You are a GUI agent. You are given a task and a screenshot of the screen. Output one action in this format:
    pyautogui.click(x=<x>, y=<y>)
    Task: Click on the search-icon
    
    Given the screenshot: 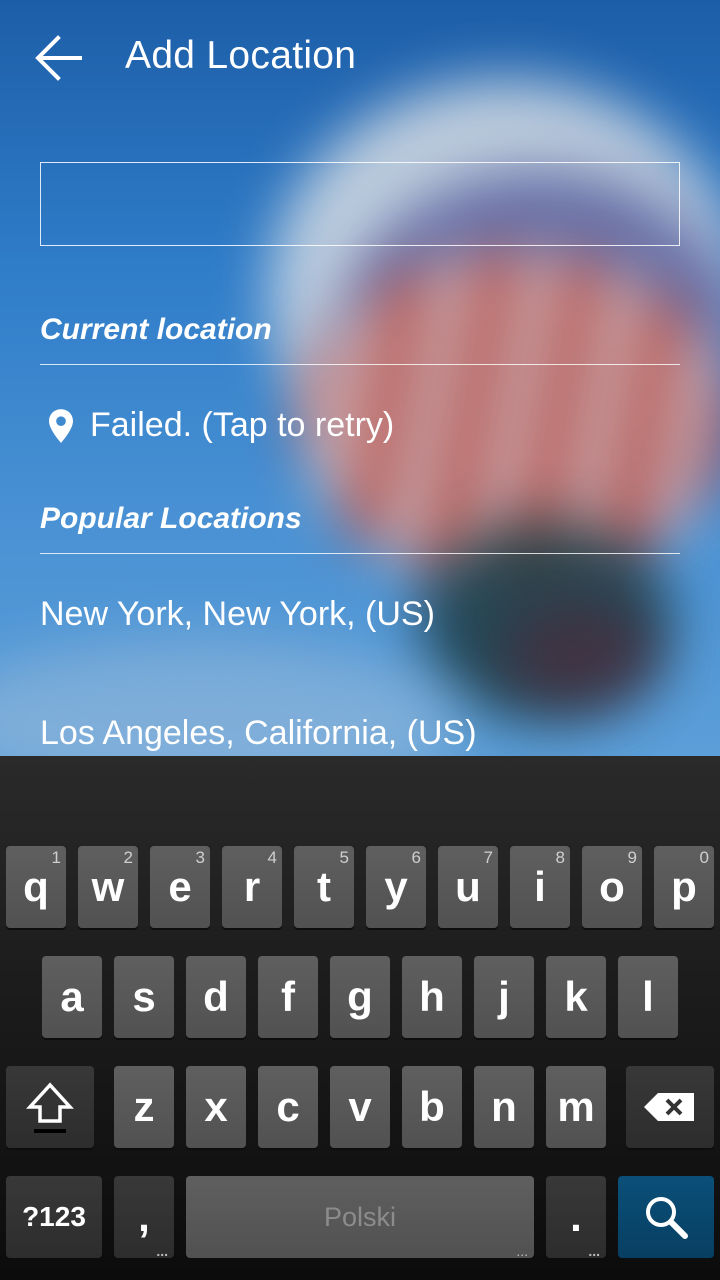 What is the action you would take?
    pyautogui.click(x=667, y=1218)
    